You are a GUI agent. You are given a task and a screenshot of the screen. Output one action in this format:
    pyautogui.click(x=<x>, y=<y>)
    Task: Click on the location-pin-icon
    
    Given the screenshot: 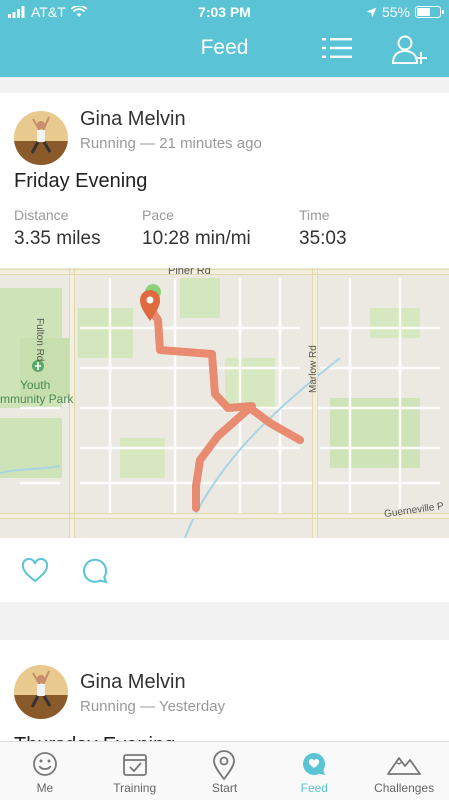 What is the action you would take?
    pyautogui.click(x=224, y=765)
    